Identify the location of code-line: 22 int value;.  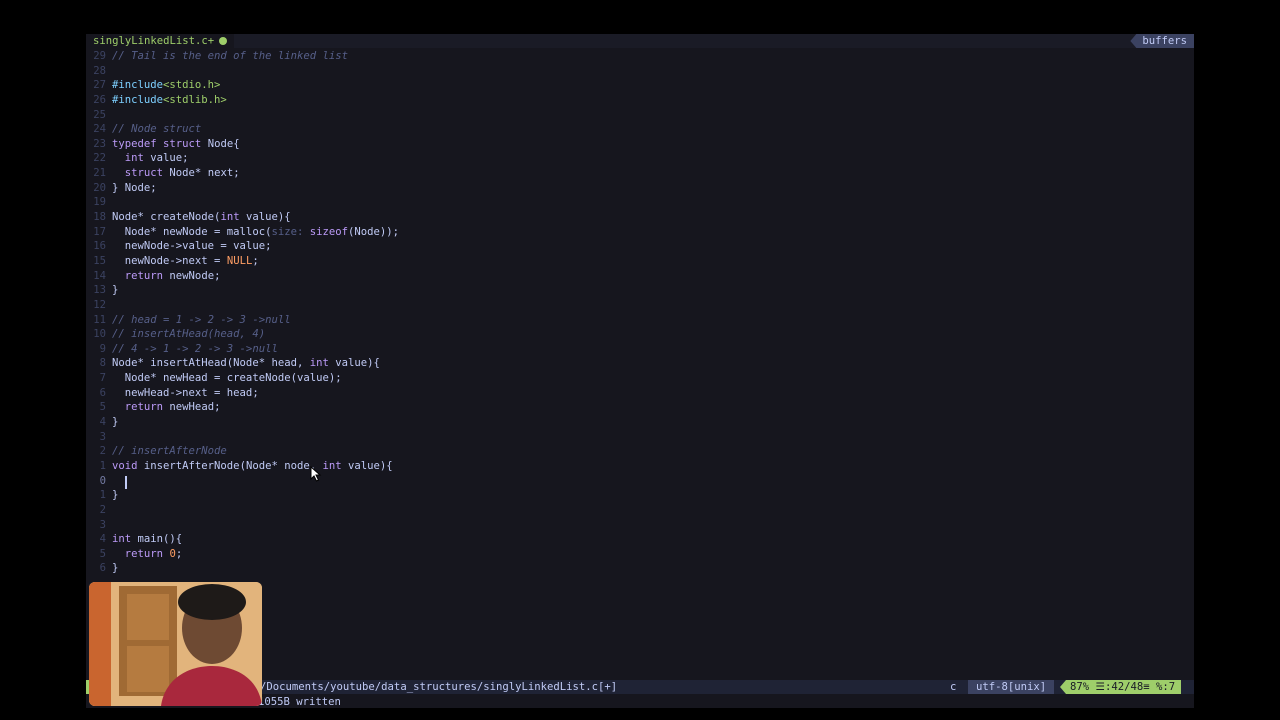
(640, 158).